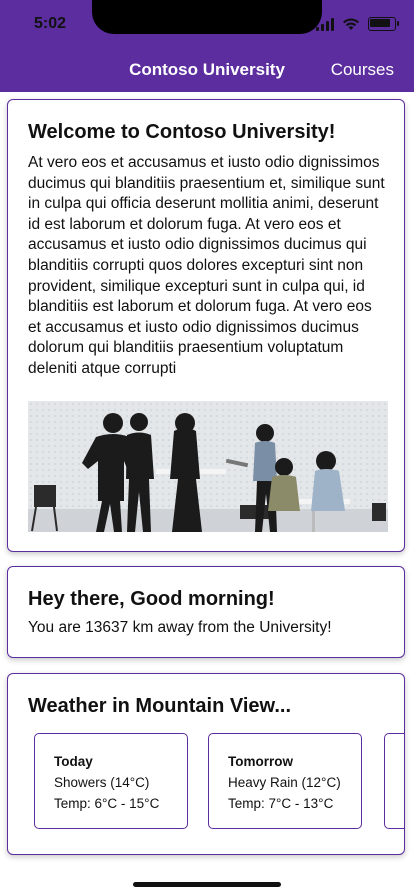 Image resolution: width=414 pixels, height=896 pixels. Describe the element at coordinates (362, 70) in the screenshot. I see `courses-link: Courses` at that location.